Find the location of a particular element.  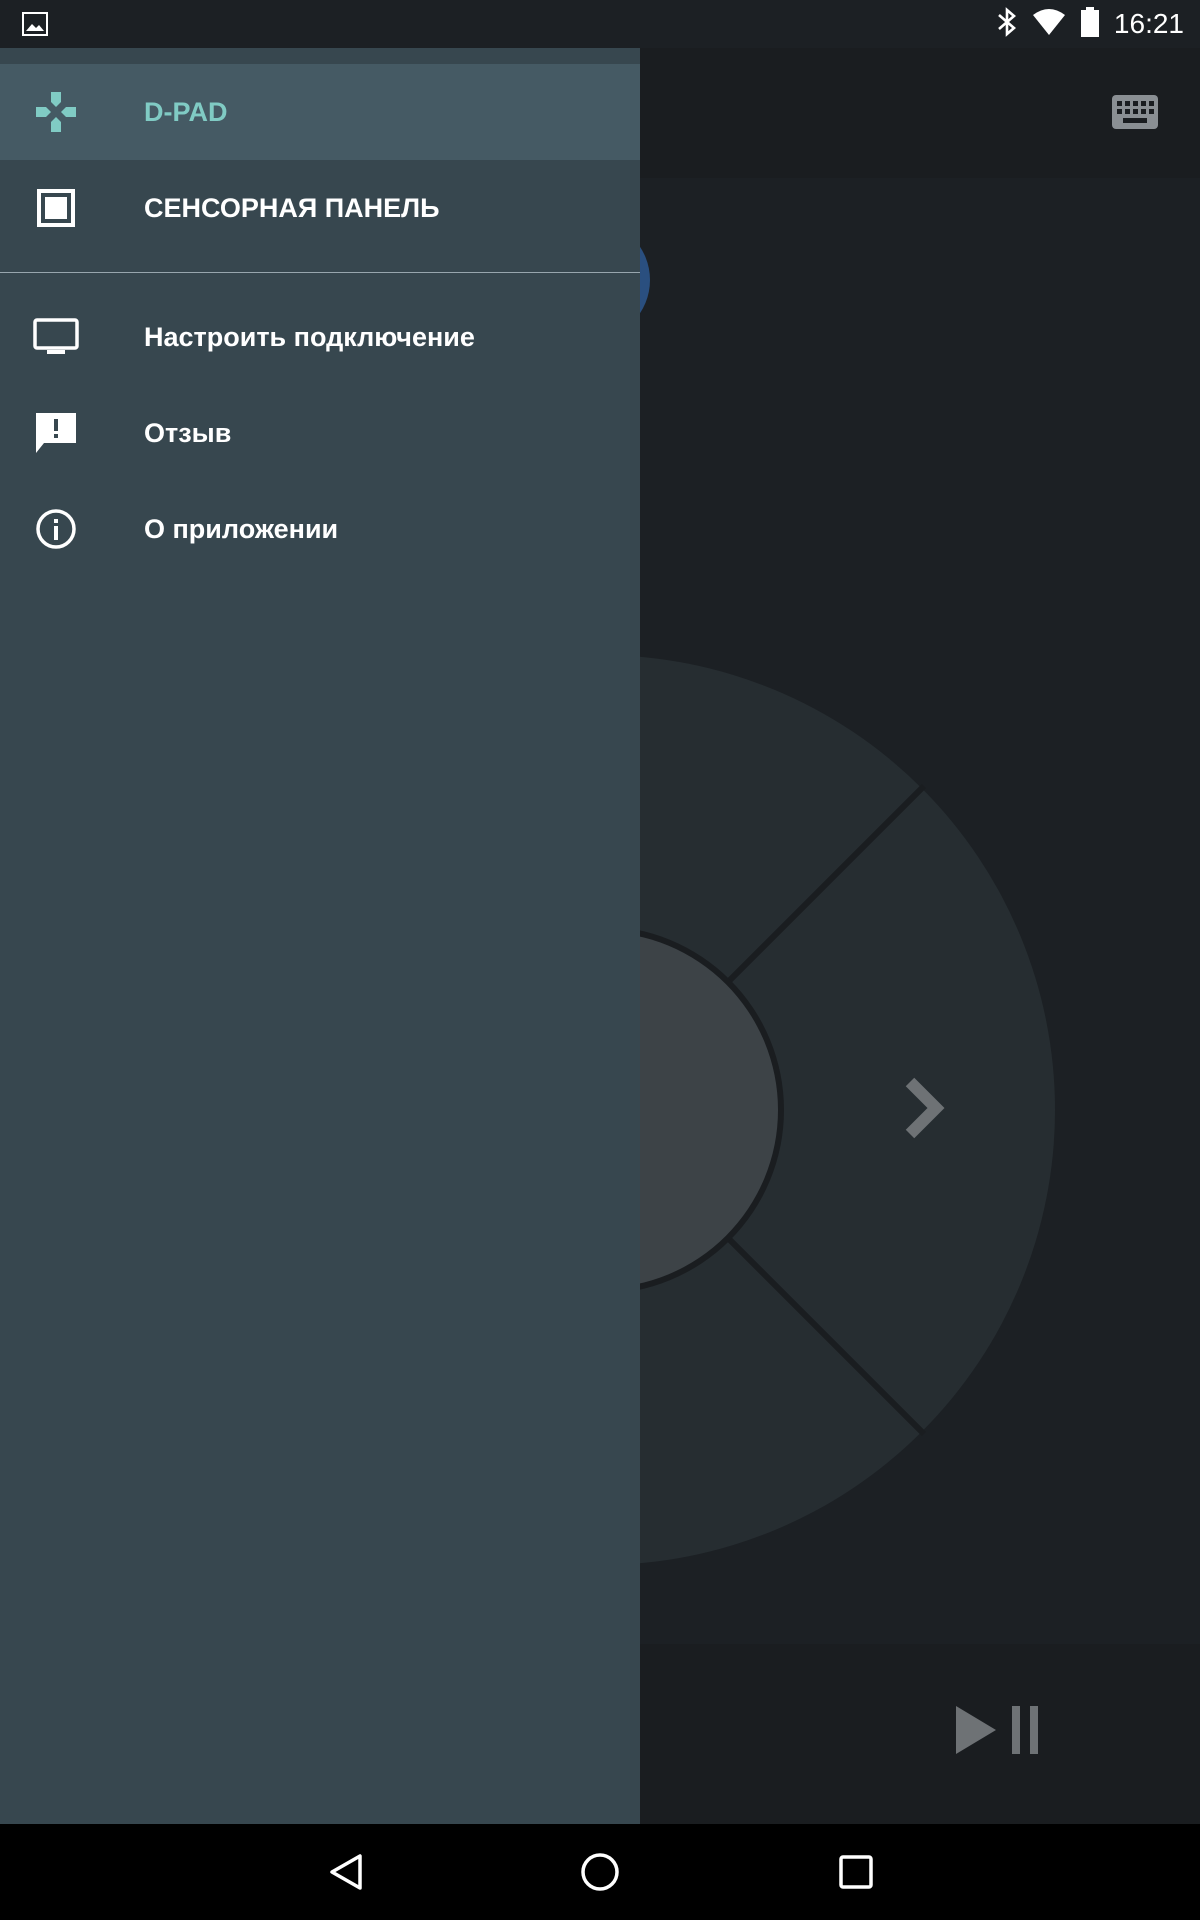

drawer-item-label: СЕНСОРНАЯ ПАНЕЛЬ is located at coordinates (292, 207).